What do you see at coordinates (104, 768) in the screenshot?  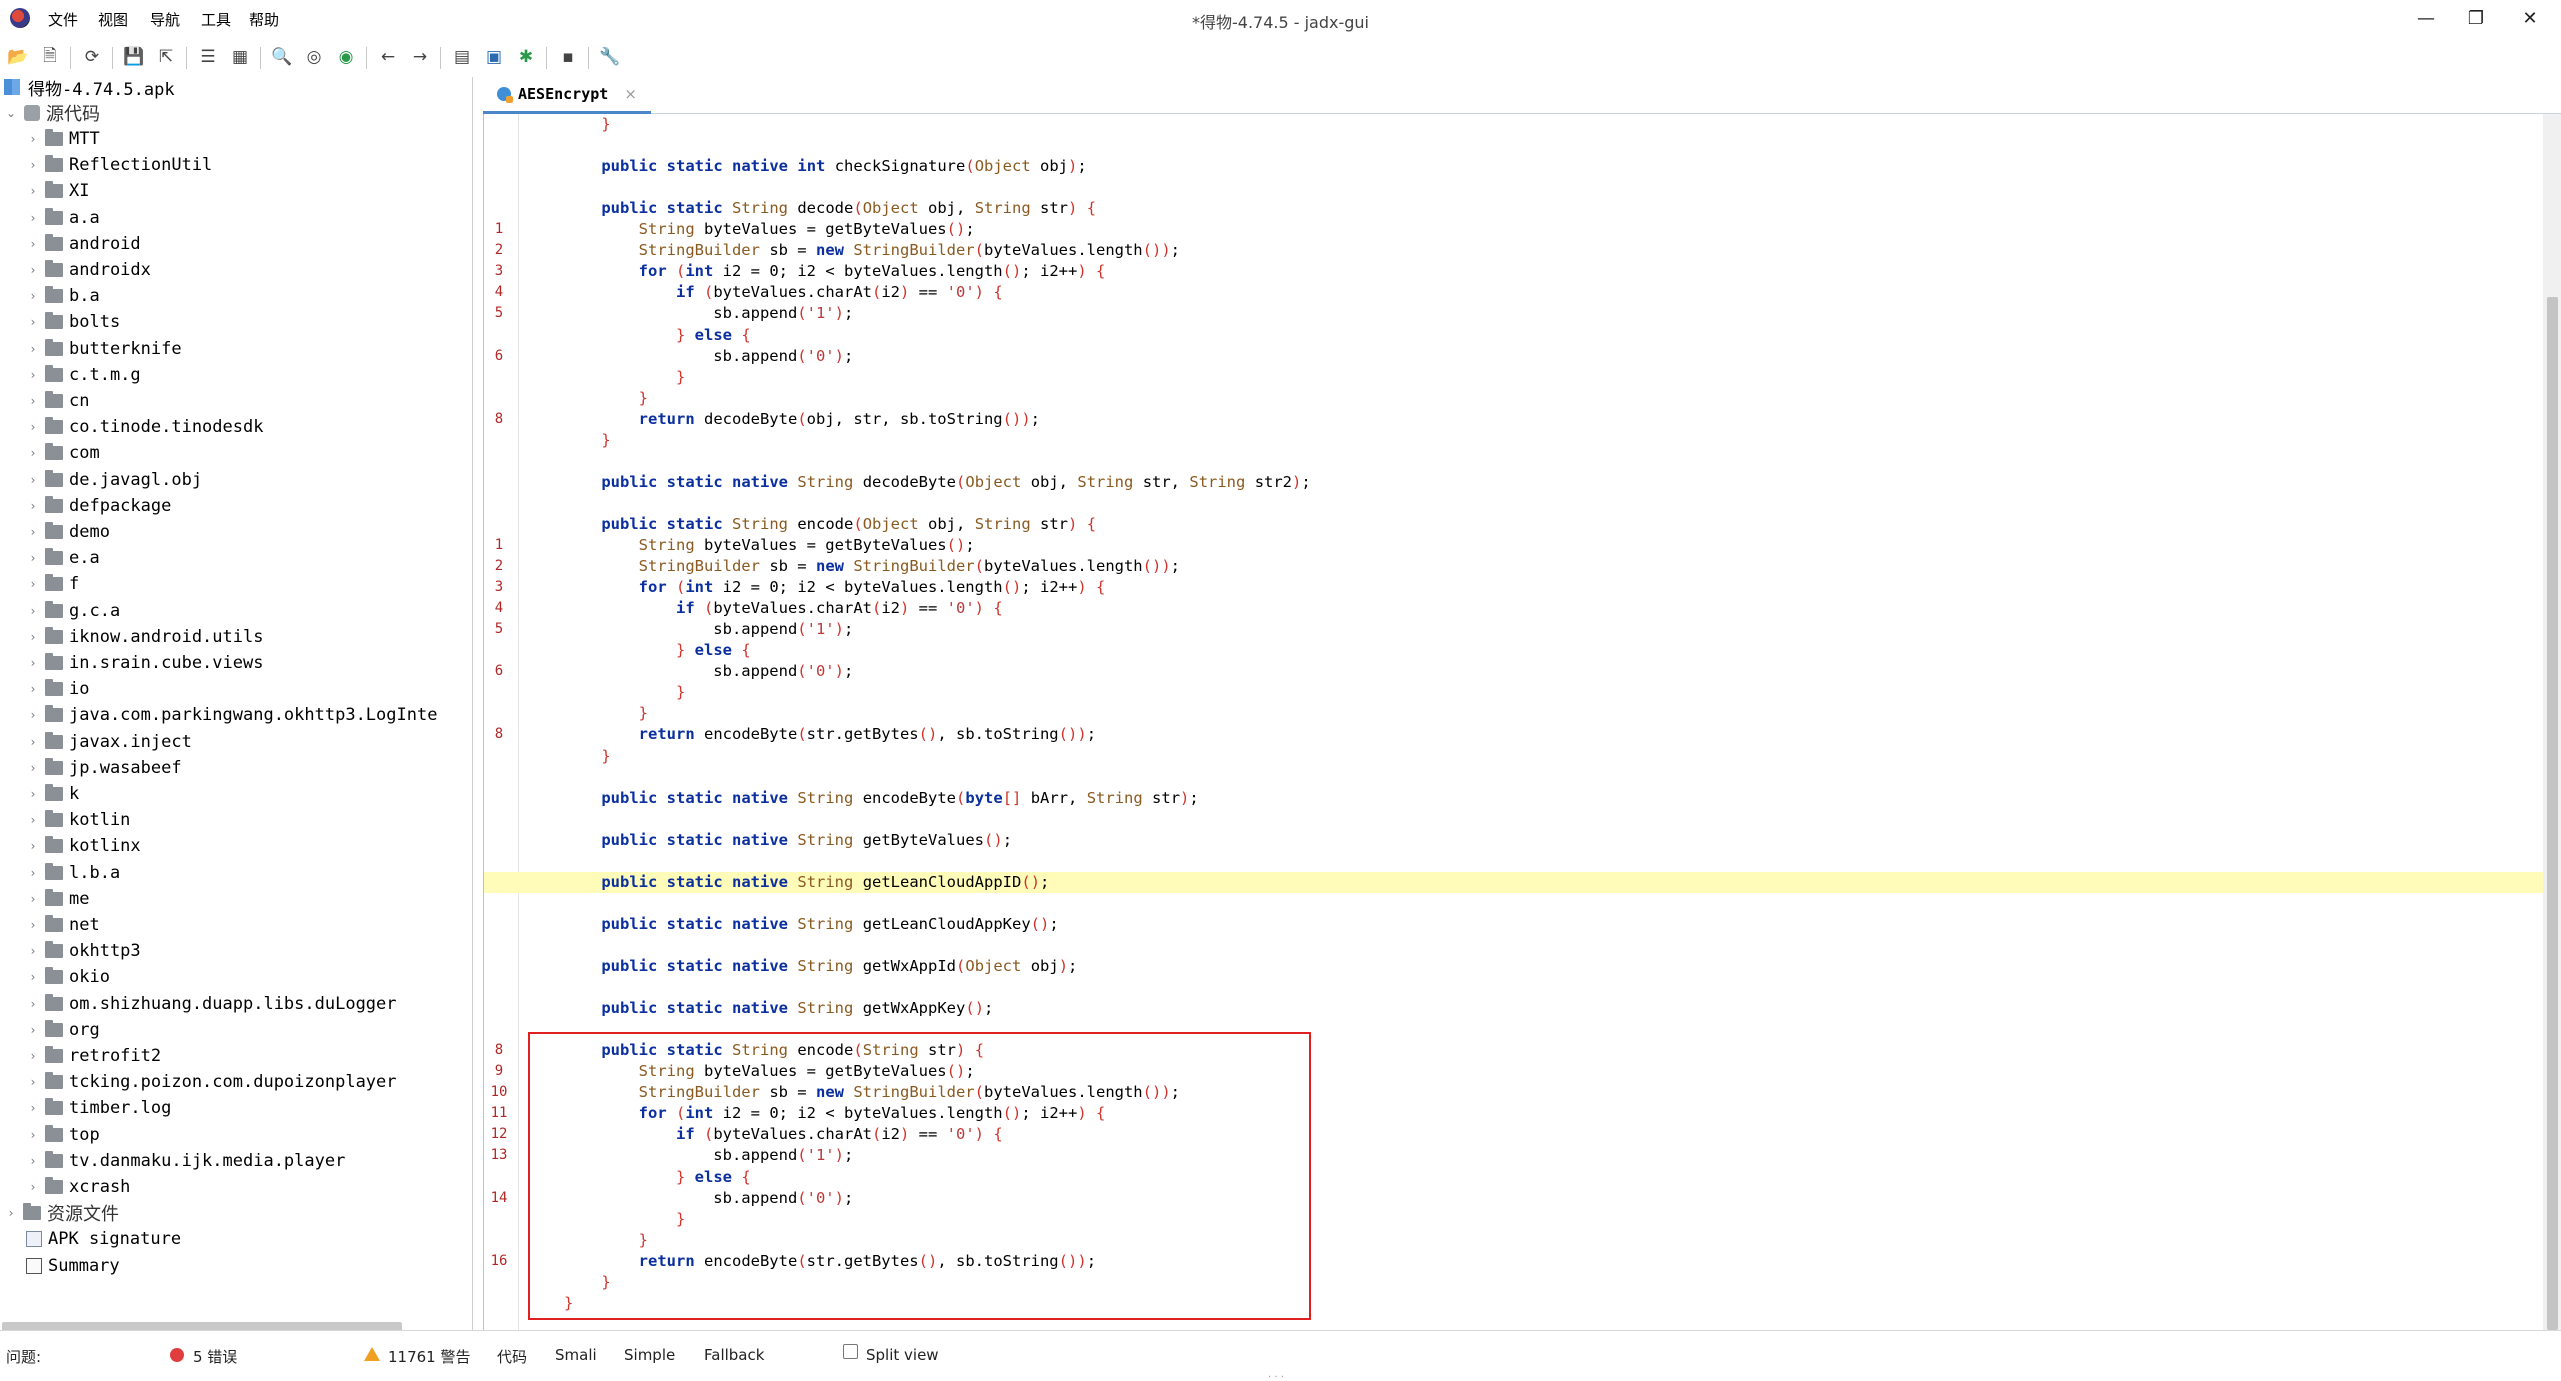 I see `tree-package-item: › jp.wasabeef` at bounding box center [104, 768].